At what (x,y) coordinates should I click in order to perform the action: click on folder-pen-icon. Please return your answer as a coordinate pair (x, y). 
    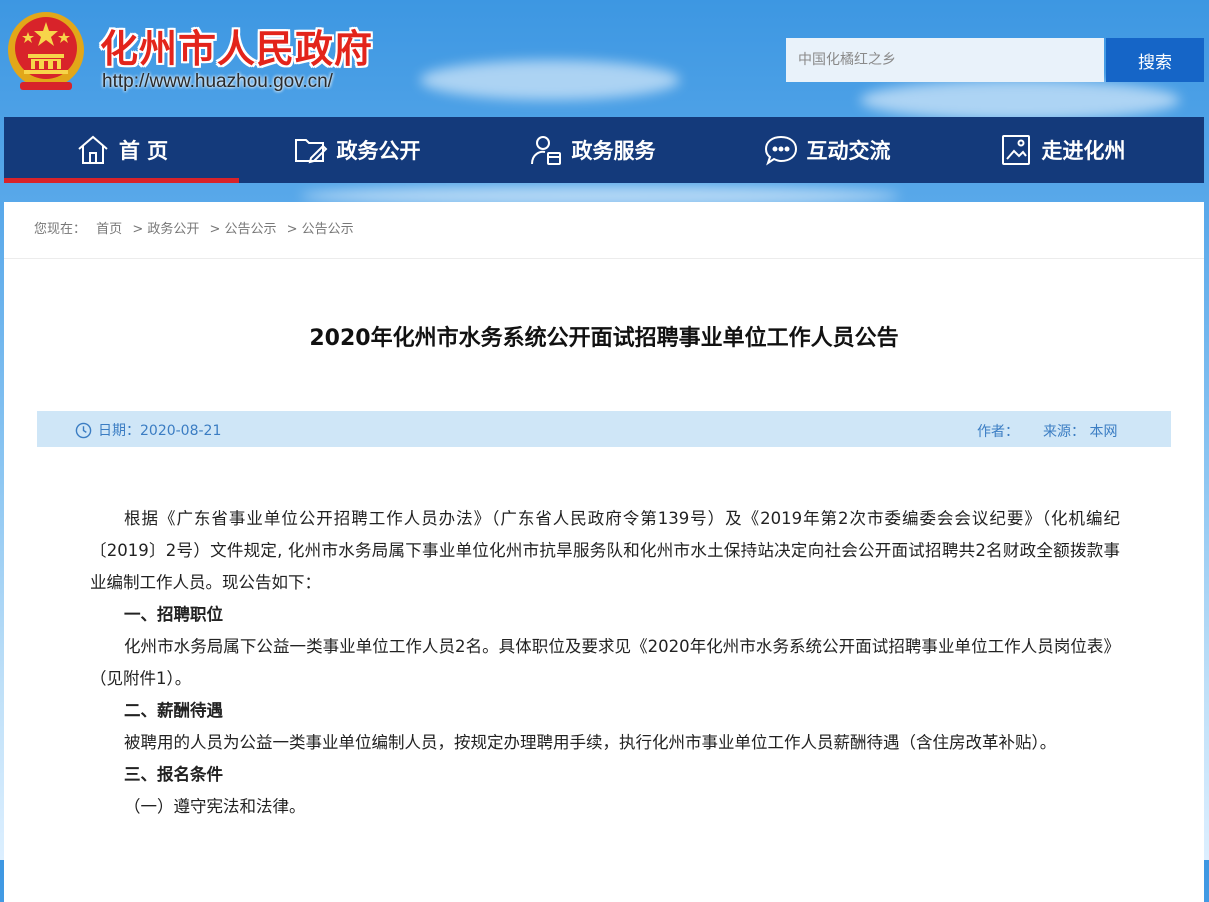
    Looking at the image, I should click on (310, 151).